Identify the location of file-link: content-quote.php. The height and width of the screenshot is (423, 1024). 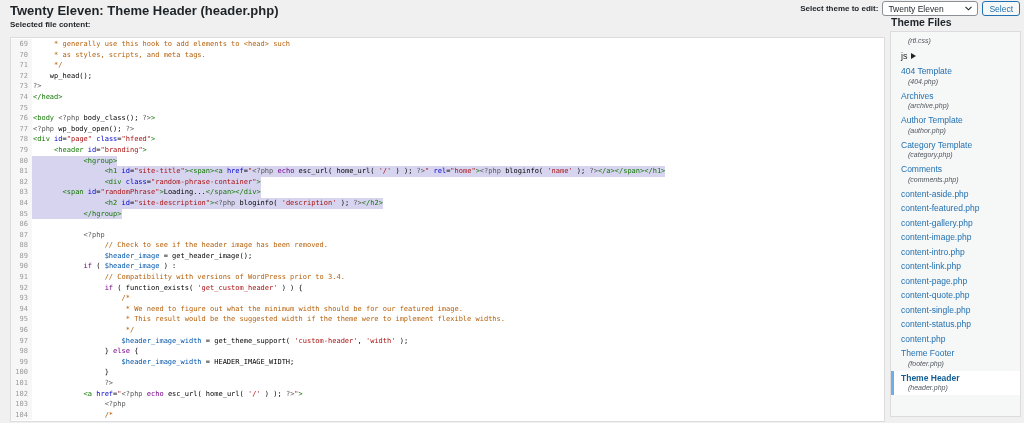
(957, 295).